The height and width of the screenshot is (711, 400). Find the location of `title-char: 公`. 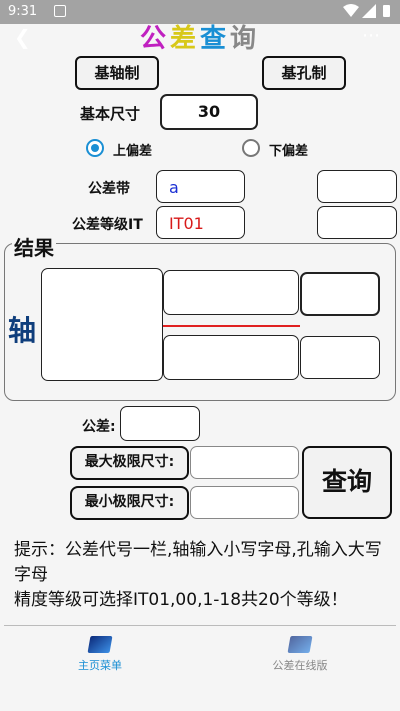

title-char: 公 is located at coordinates (154, 39).